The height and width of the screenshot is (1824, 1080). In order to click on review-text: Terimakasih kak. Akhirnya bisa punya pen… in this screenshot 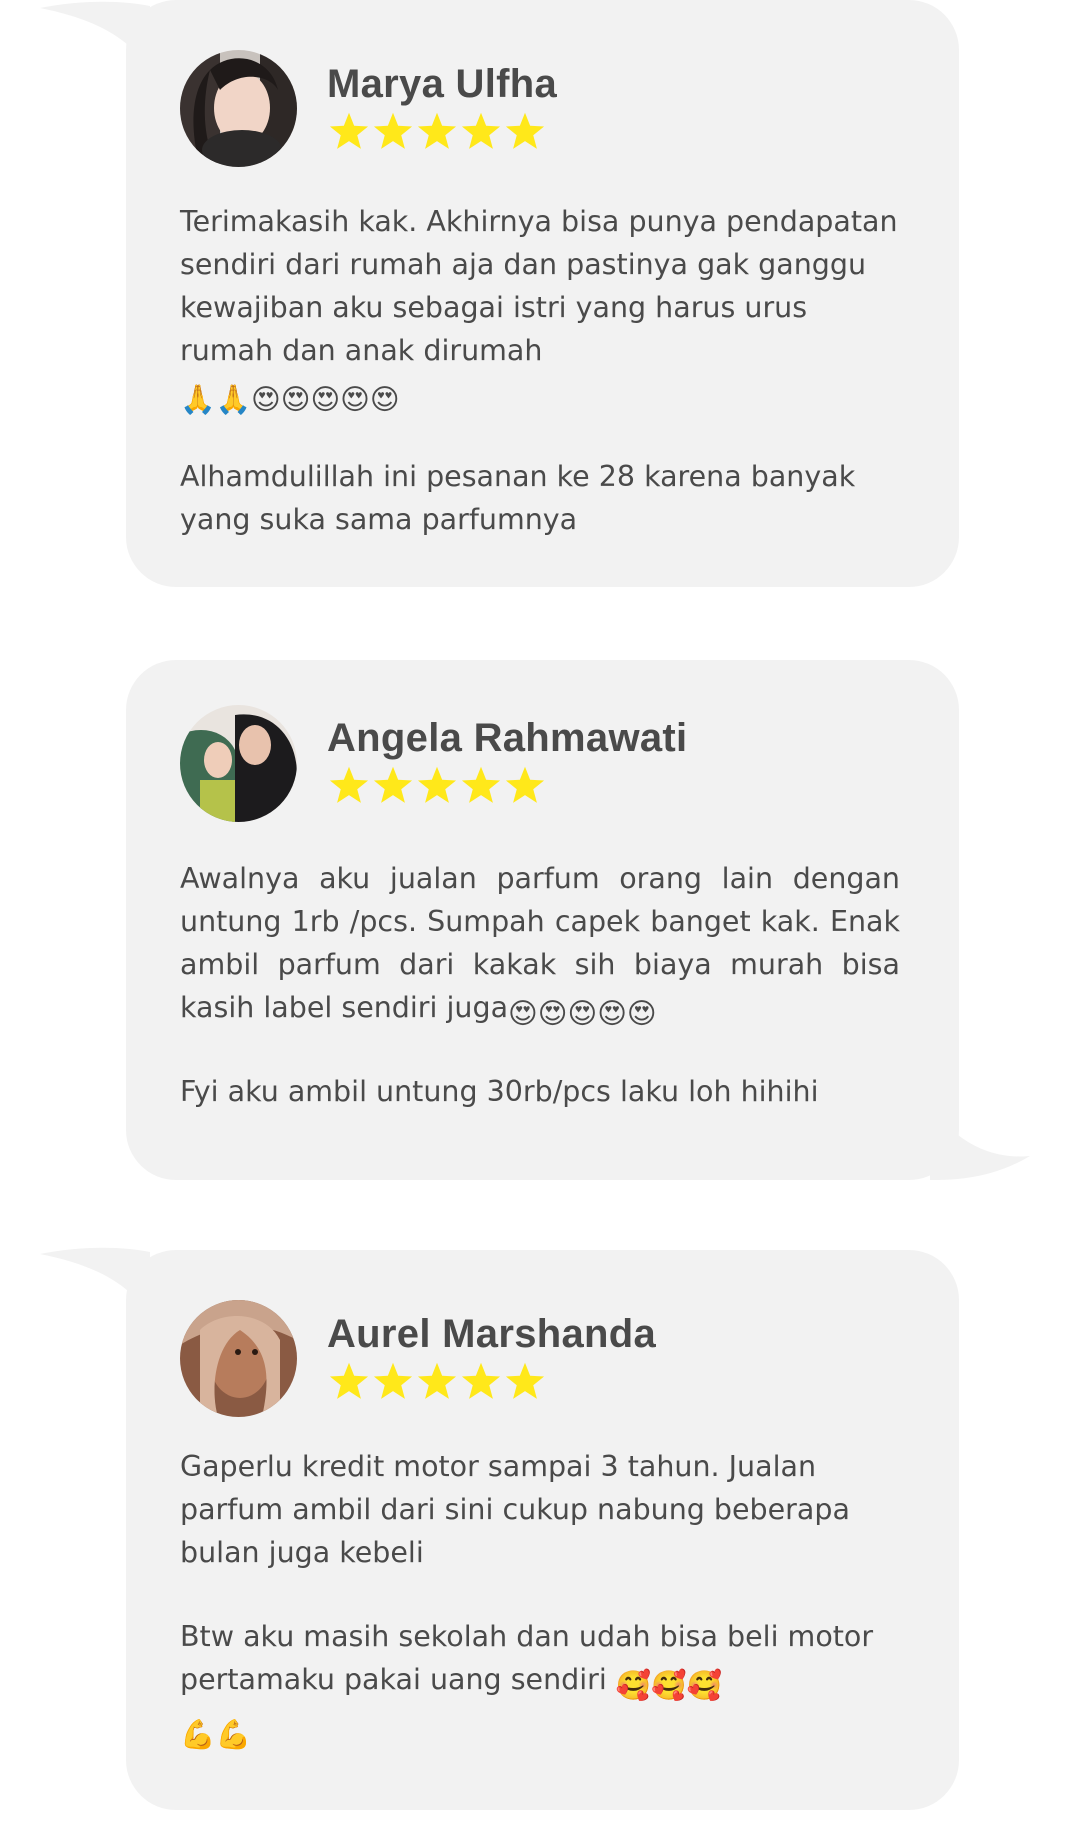, I will do `click(540, 310)`.